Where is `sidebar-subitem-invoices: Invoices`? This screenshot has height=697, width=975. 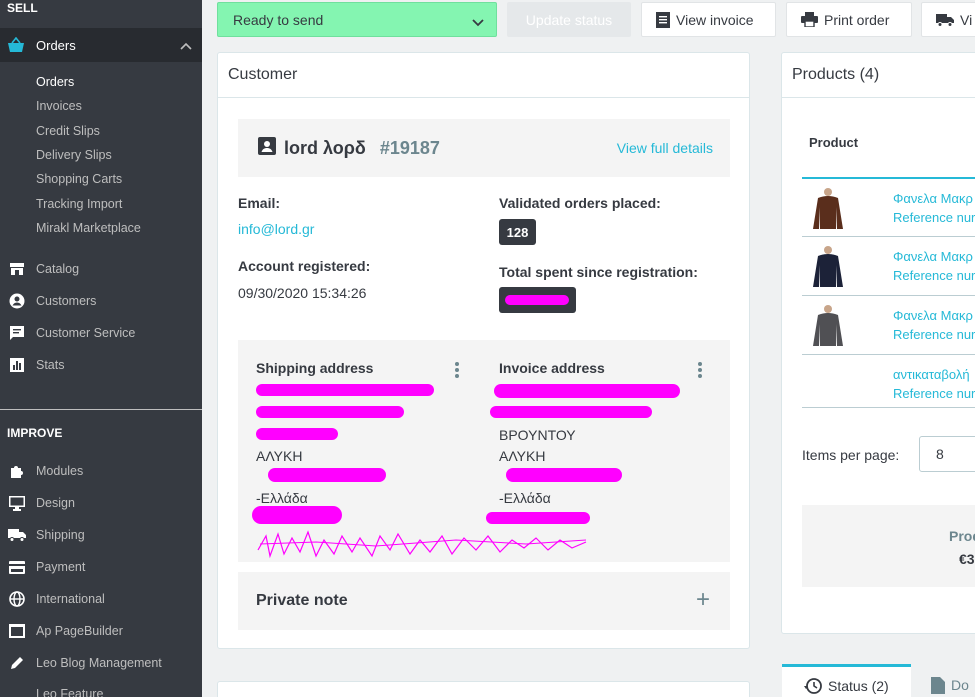
sidebar-subitem-invoices: Invoices is located at coordinates (59, 106).